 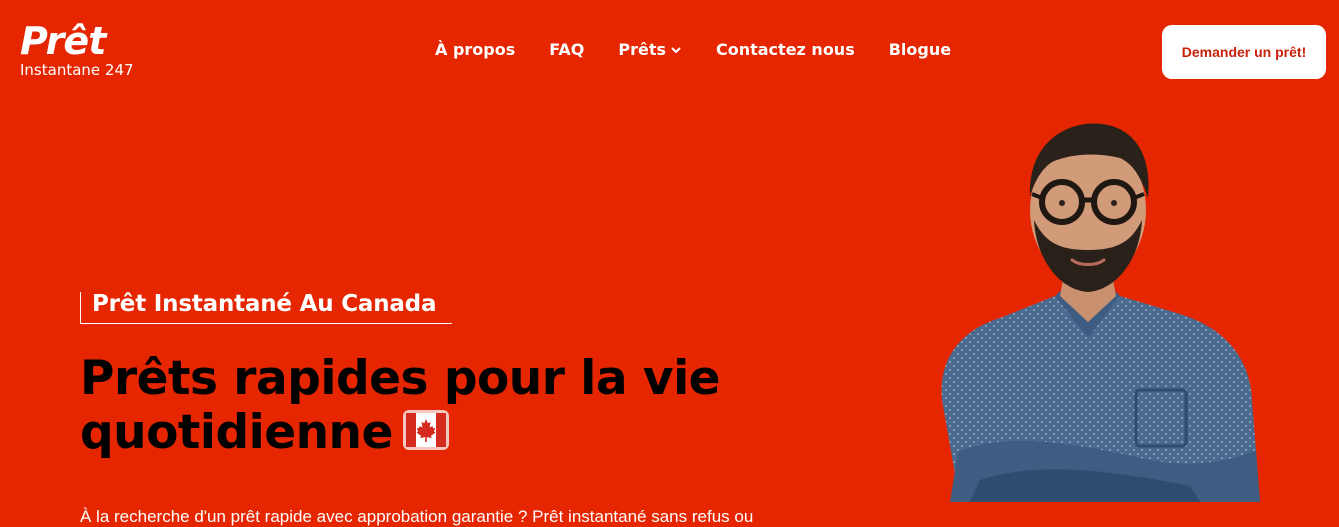 What do you see at coordinates (400, 378) in the screenshot?
I see `hero-headline-line-1: Prêts rapides pour la vie` at bounding box center [400, 378].